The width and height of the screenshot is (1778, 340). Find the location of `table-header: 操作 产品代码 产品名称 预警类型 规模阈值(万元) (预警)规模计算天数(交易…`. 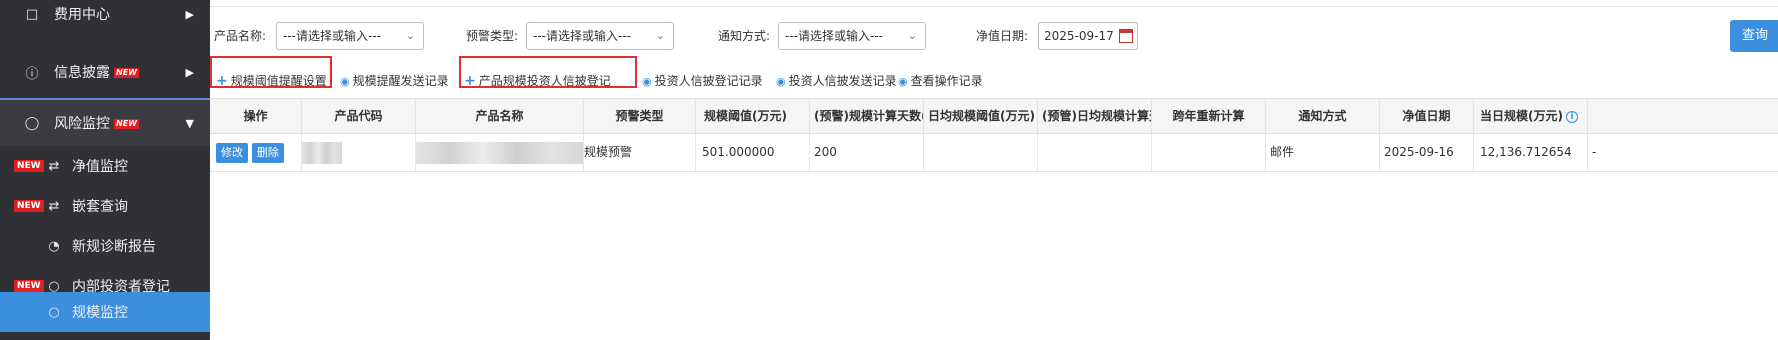

table-header: 操作 产品代码 产品名称 预警类型 规模阈值(万元) (预警)规模计算天数(交易… is located at coordinates (994, 116).